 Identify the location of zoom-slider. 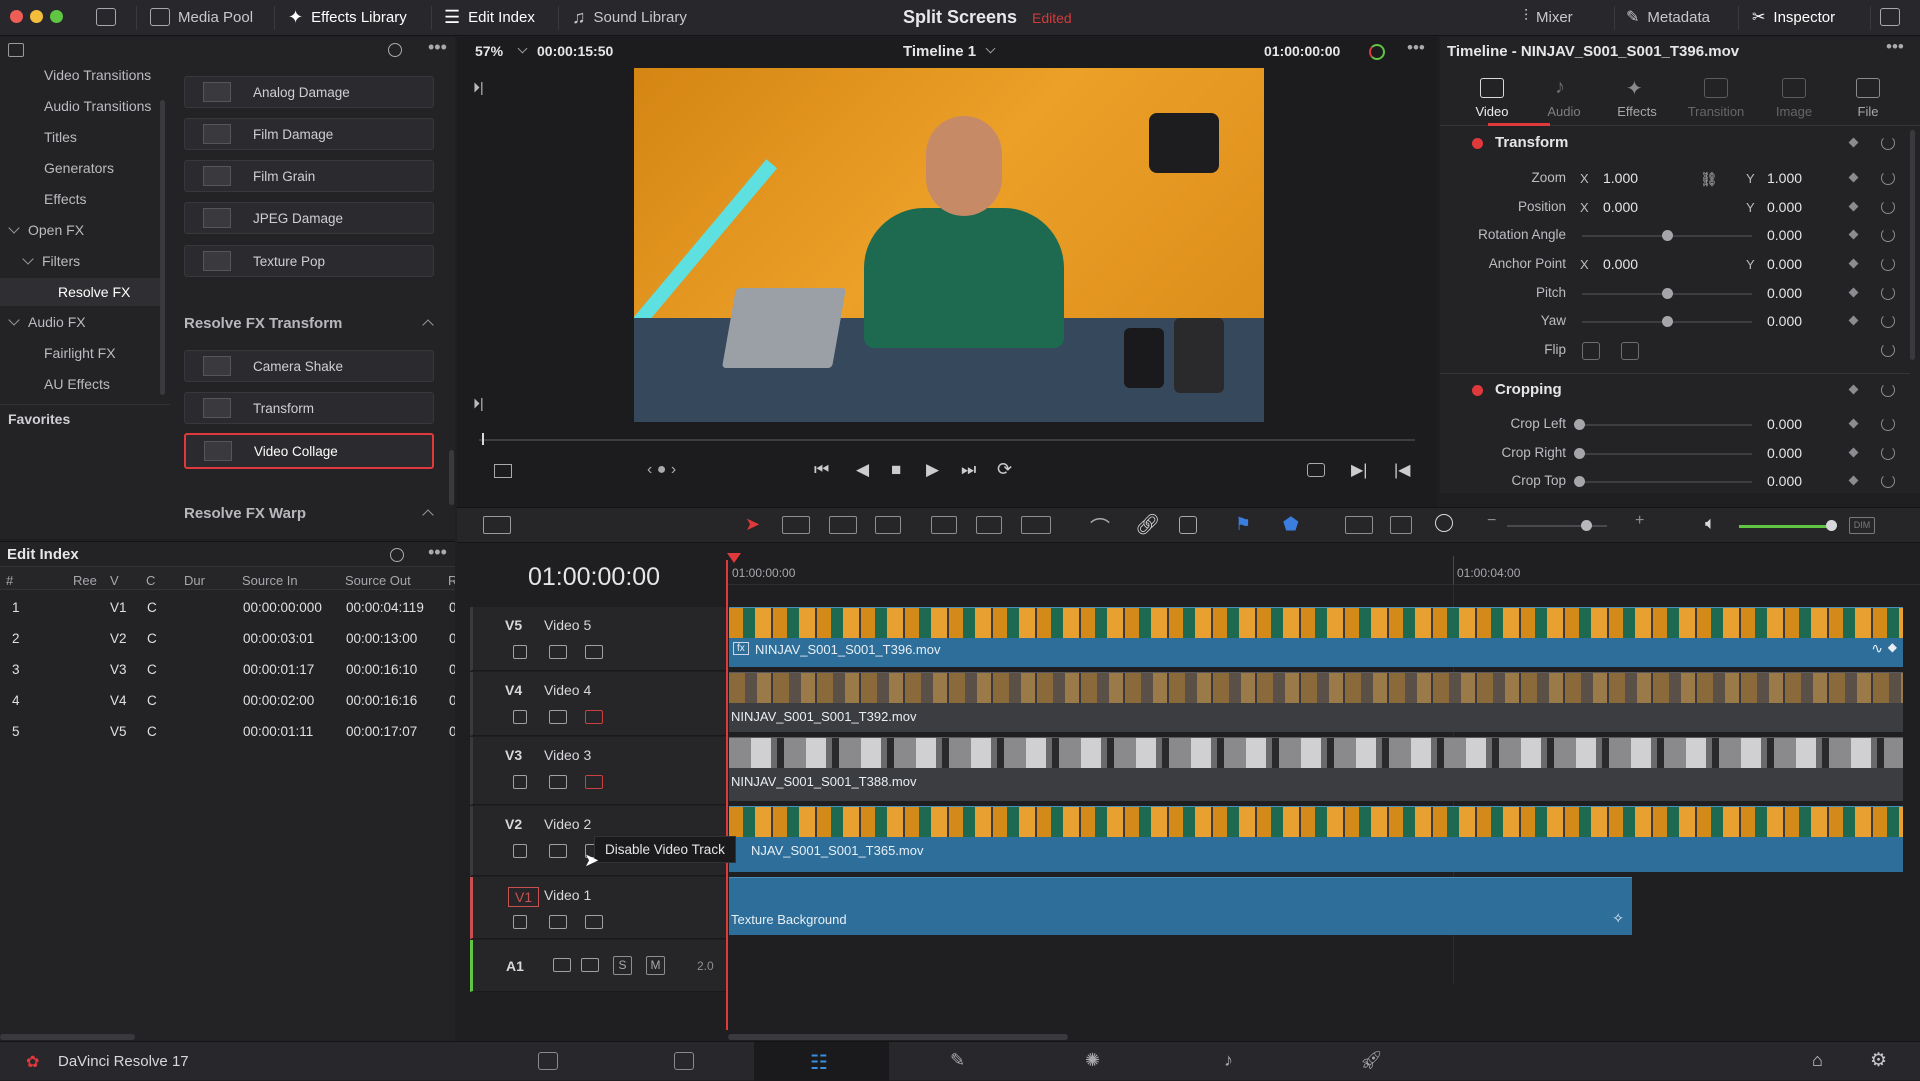
(1557, 526).